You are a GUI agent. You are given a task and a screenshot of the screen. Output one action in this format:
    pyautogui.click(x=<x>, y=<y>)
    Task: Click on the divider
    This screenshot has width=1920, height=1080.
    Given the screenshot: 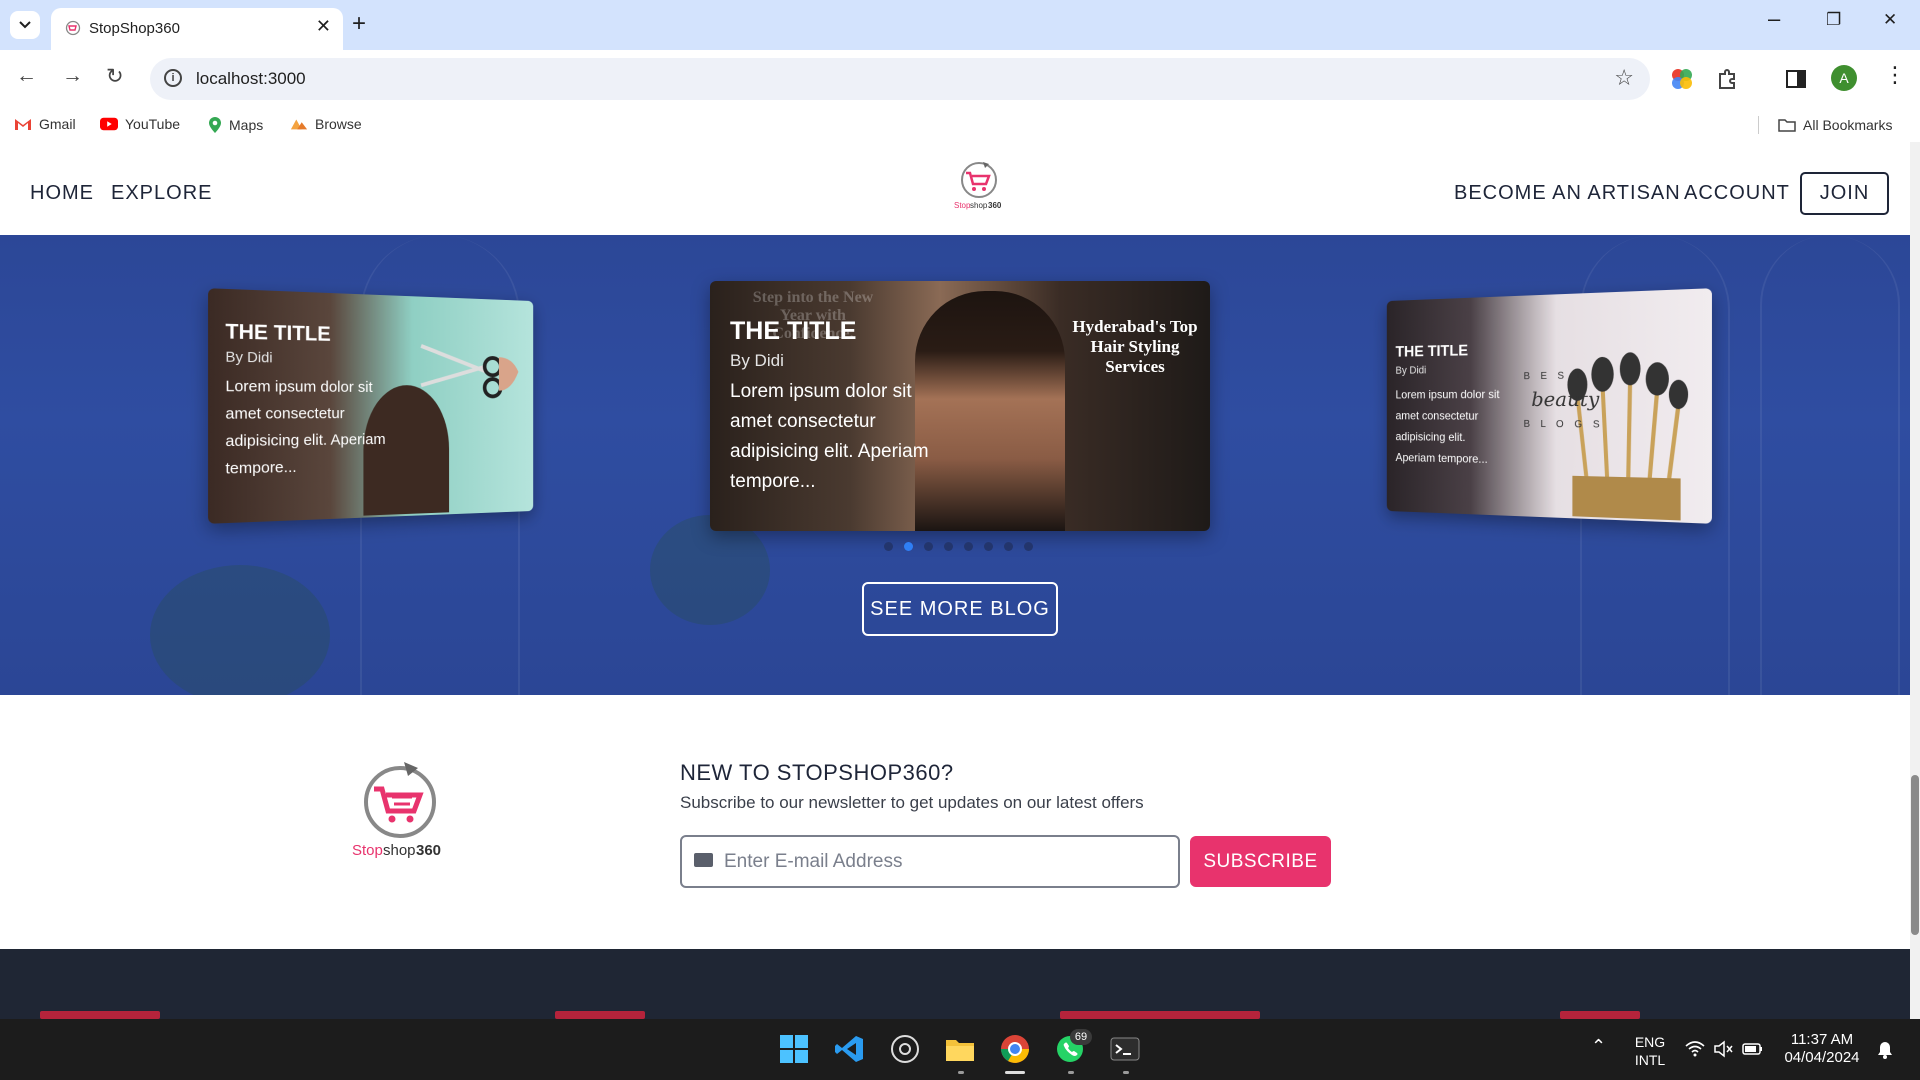 What is the action you would take?
    pyautogui.click(x=1758, y=125)
    